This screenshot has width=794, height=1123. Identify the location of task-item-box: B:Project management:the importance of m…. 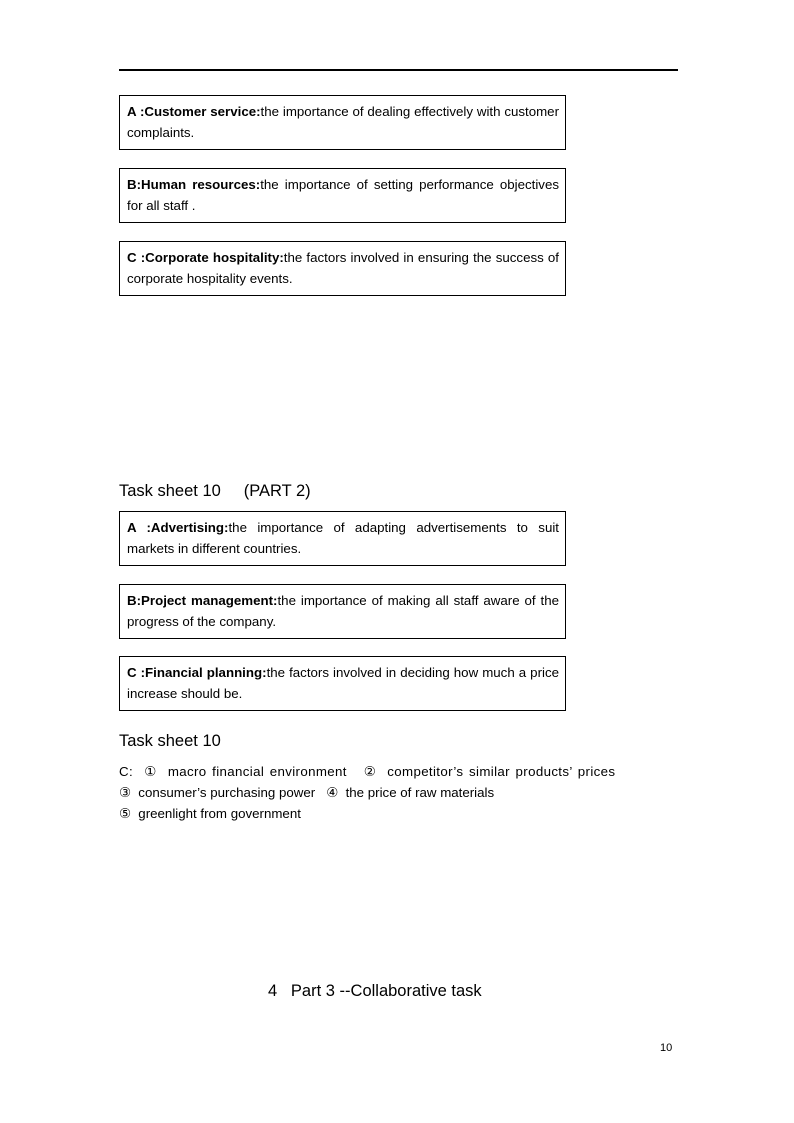
(342, 611).